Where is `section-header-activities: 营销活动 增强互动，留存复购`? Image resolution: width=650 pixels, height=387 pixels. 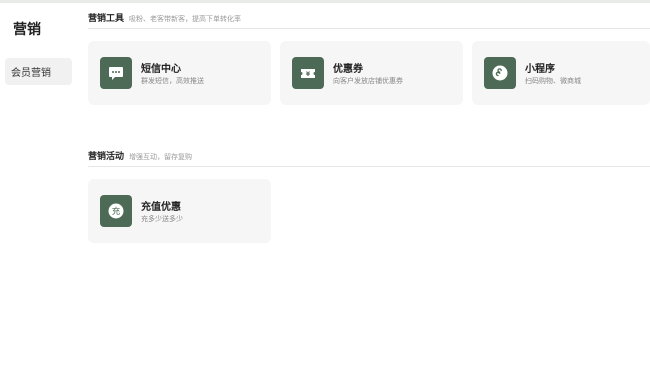 section-header-activities: 营销活动 增强互动，留存复购 is located at coordinates (369, 158).